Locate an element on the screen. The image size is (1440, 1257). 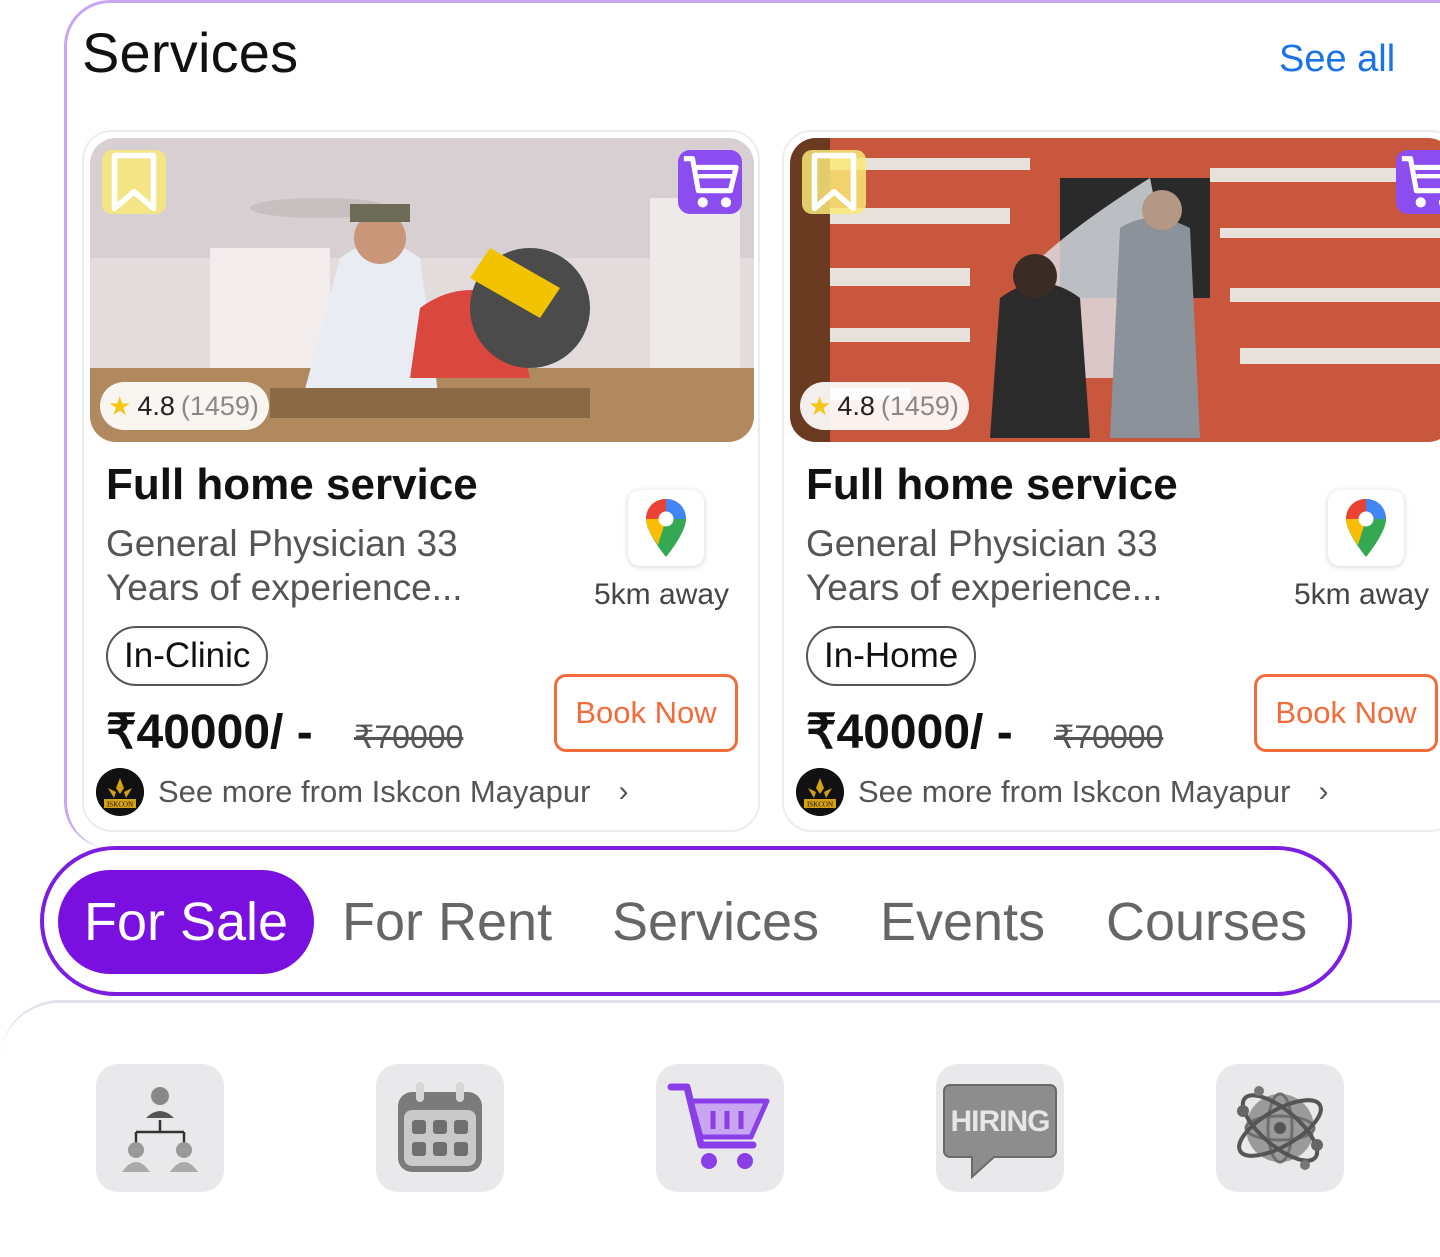
tab-services: Services is located at coordinates (715, 922).